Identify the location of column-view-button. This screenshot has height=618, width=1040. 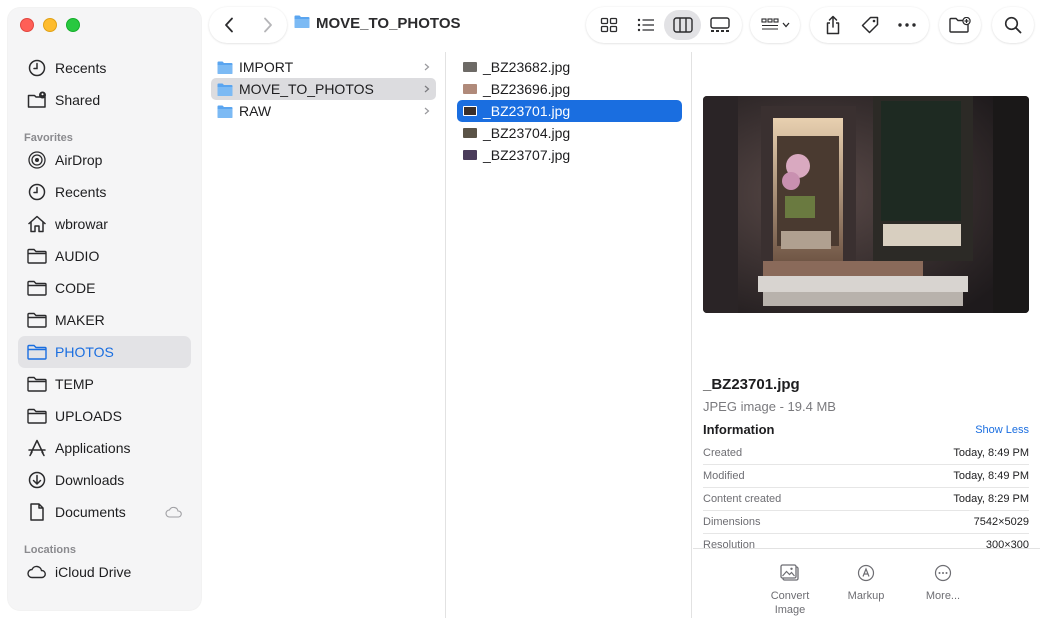
(682, 25).